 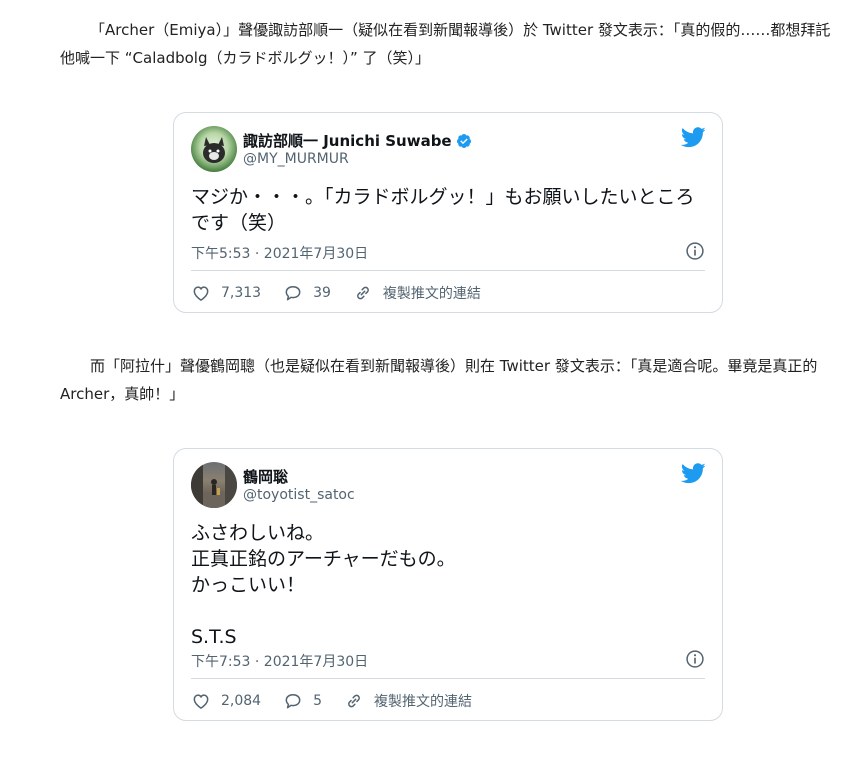 What do you see at coordinates (296, 159) in the screenshot?
I see `tweet-author-handle: @MY_MURMUR` at bounding box center [296, 159].